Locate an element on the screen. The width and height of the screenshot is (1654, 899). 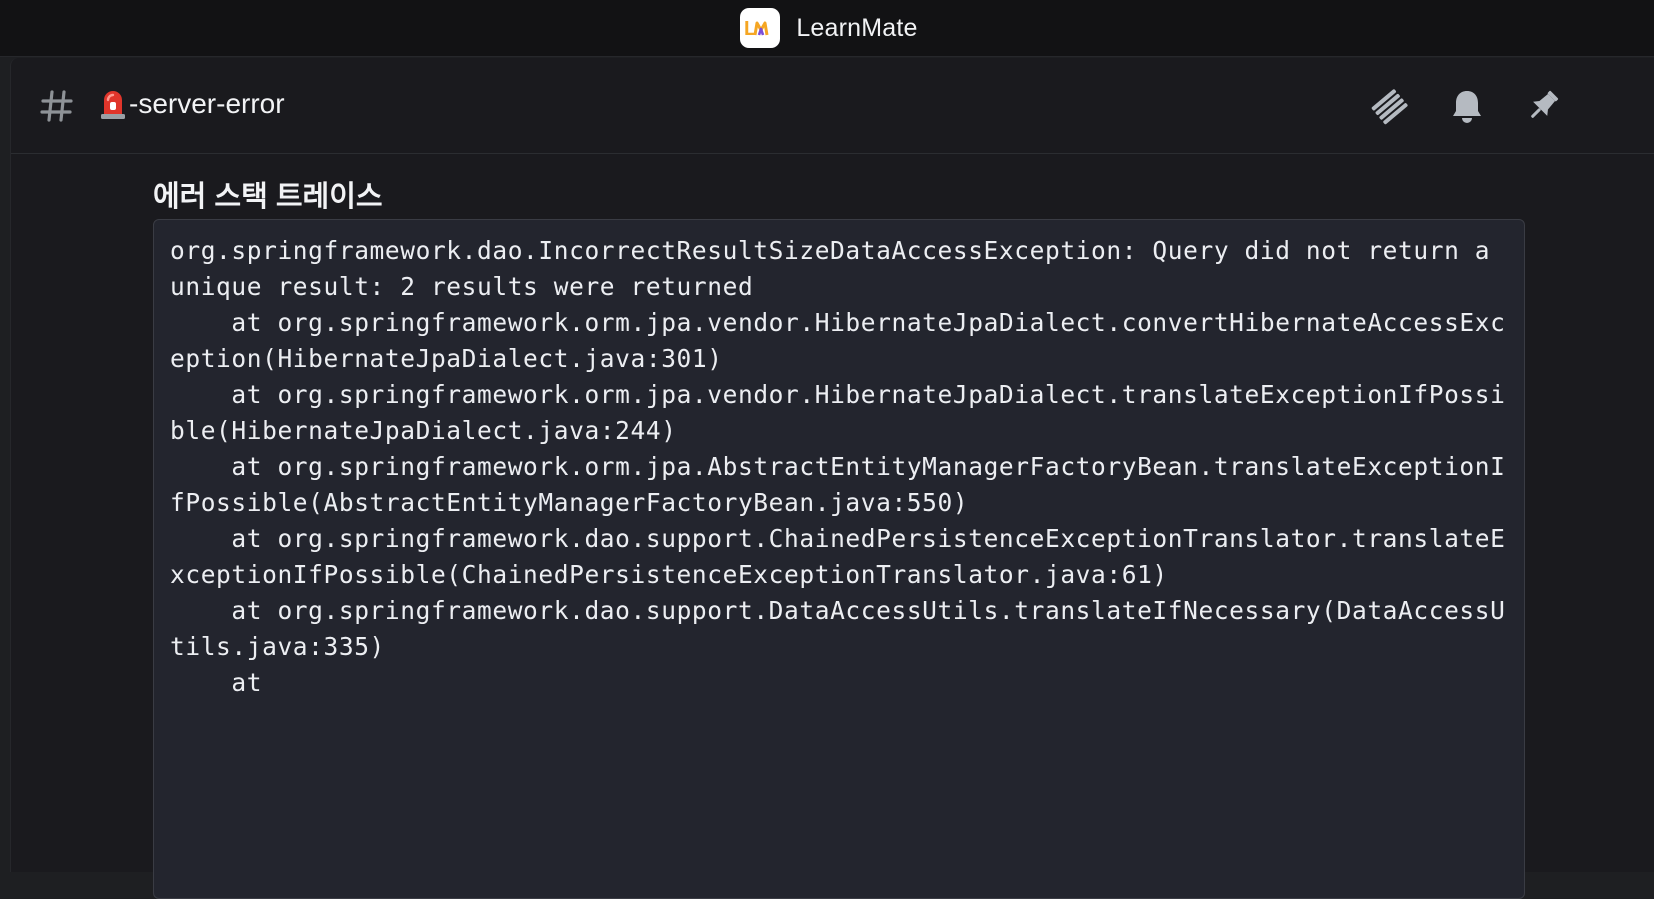
app-logo: L is located at coordinates (760, 28).